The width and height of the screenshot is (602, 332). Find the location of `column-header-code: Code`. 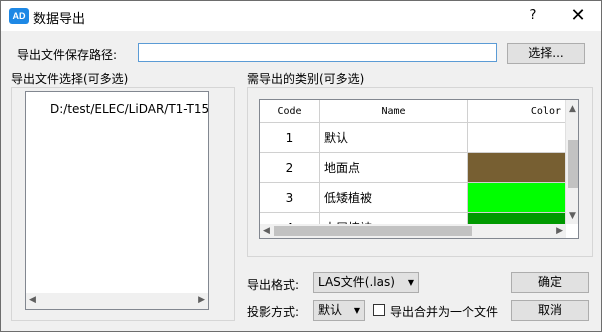

column-header-code: Code is located at coordinates (290, 111).